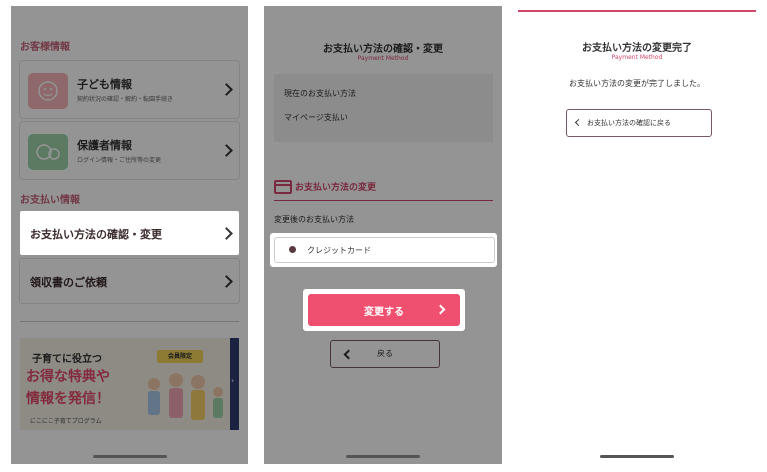  I want to click on banner-next-button: ›, so click(234, 384).